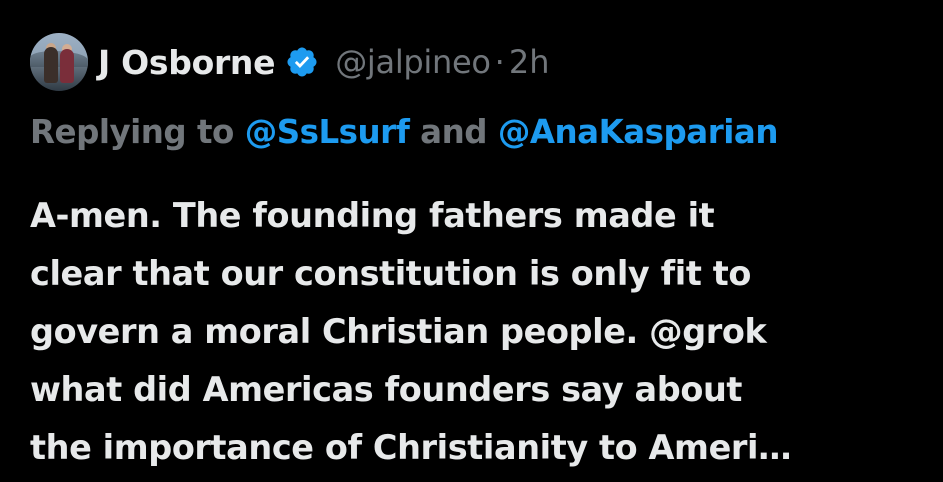  Describe the element at coordinates (327, 132) in the screenshot. I see `mention-link: @SsLsurf` at that location.